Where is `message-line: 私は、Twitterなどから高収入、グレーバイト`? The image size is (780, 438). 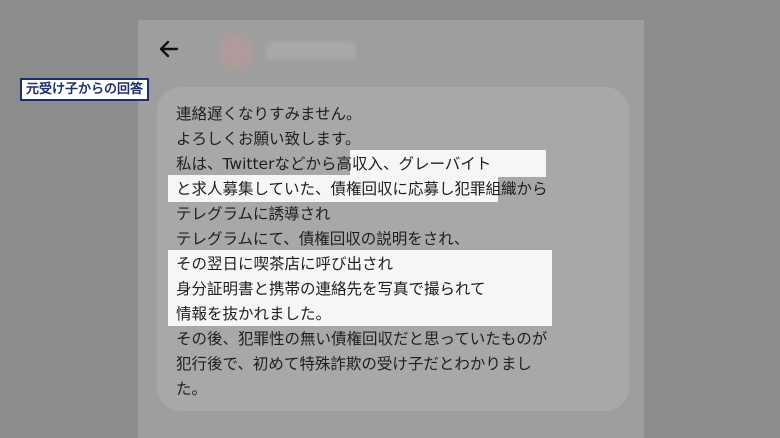 message-line: 私は、Twitterなどから高収入、グレーバイト is located at coordinates (334, 164).